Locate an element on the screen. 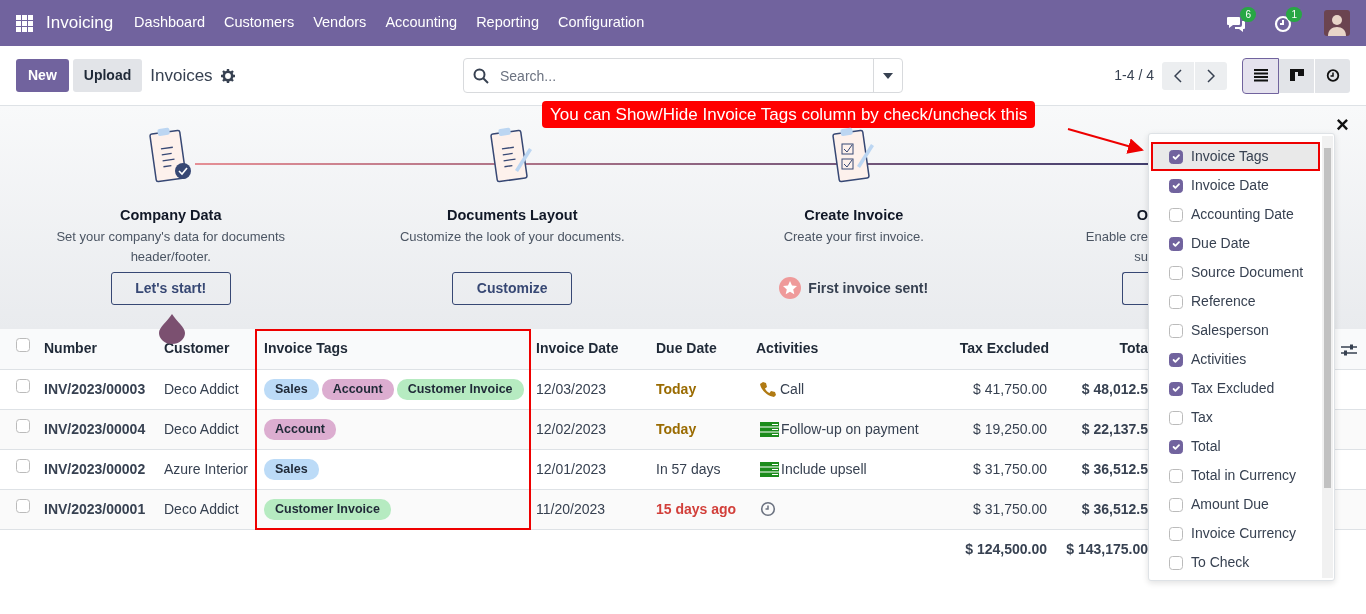 The image size is (1366, 614). column-header: Tota is located at coordinates (1133, 348).